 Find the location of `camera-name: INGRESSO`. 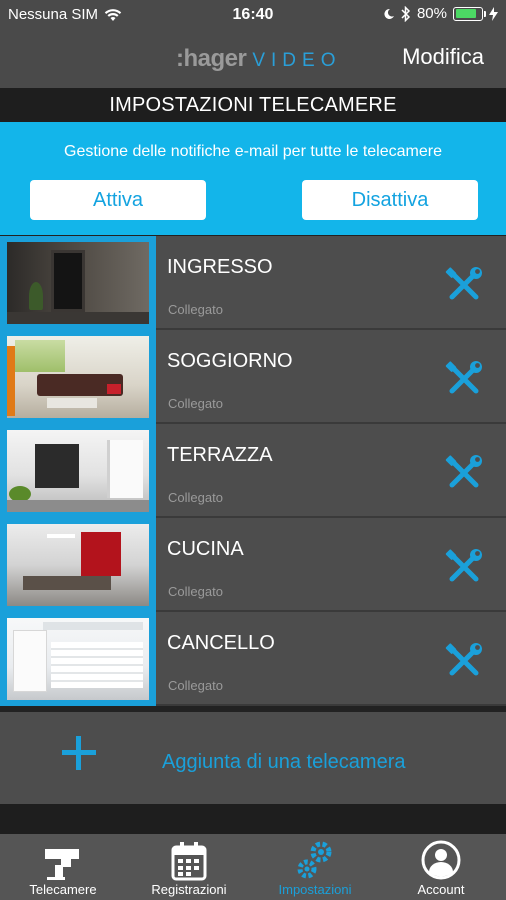

camera-name: INGRESSO is located at coordinates (220, 267).